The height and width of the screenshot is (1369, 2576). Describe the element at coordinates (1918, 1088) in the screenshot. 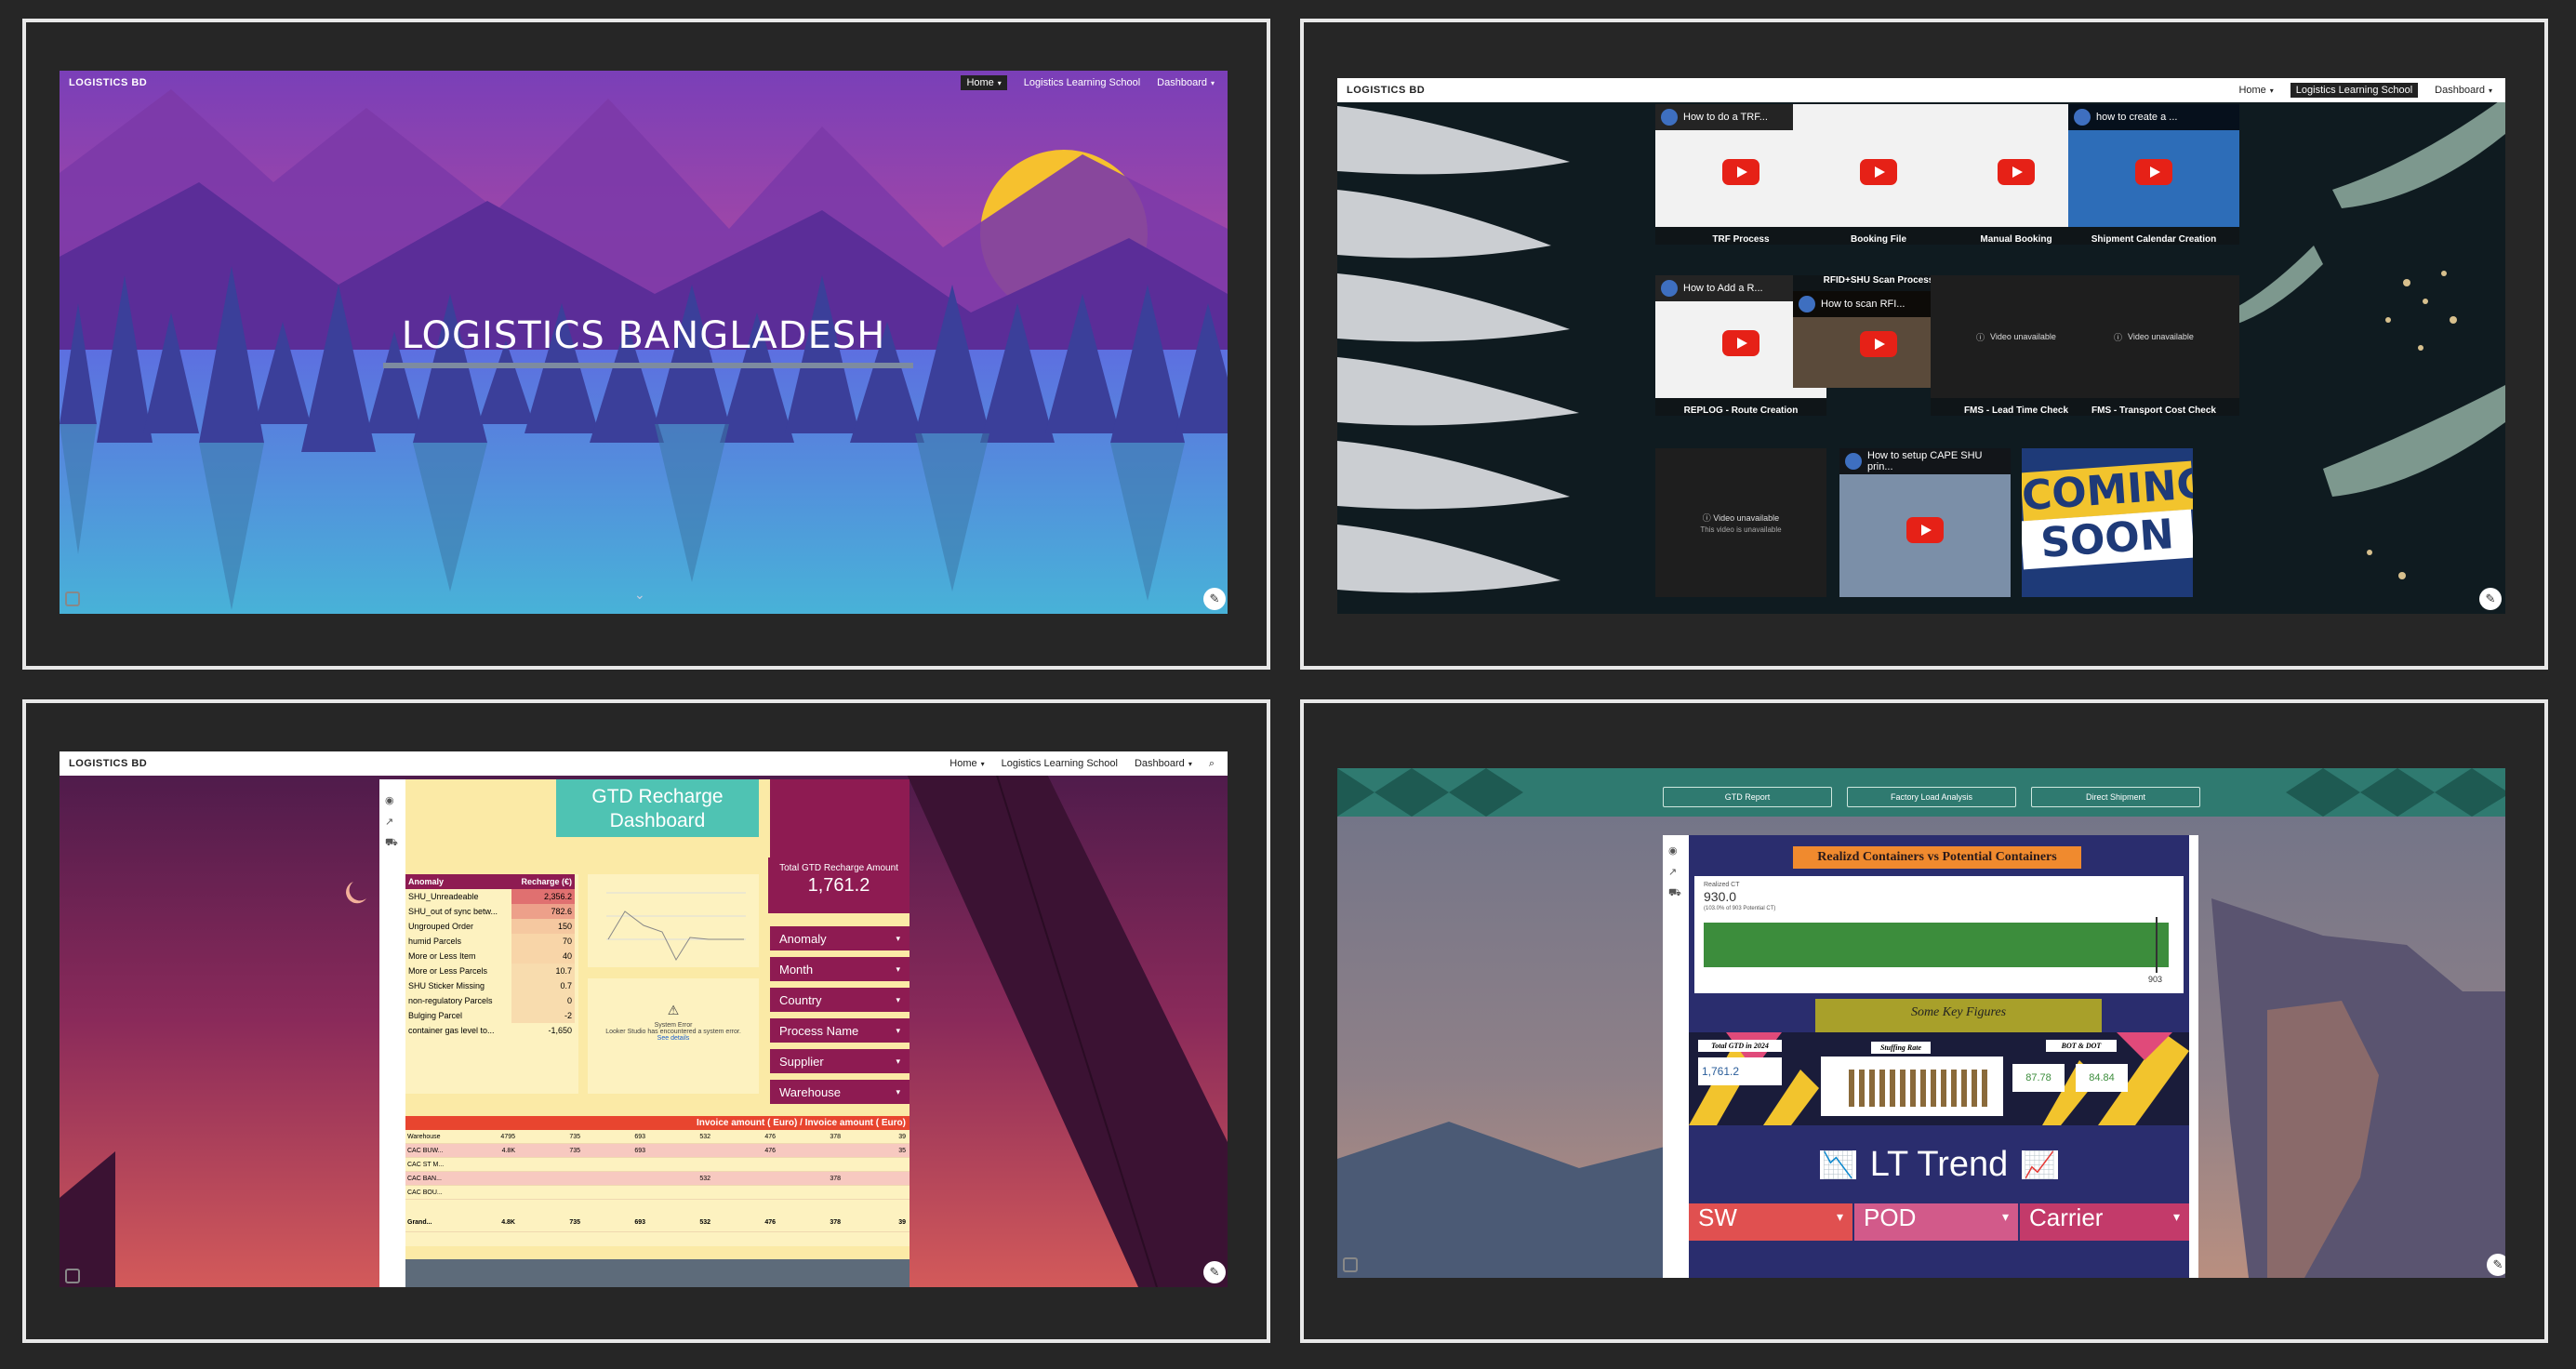

I see `stuffing-bars` at that location.